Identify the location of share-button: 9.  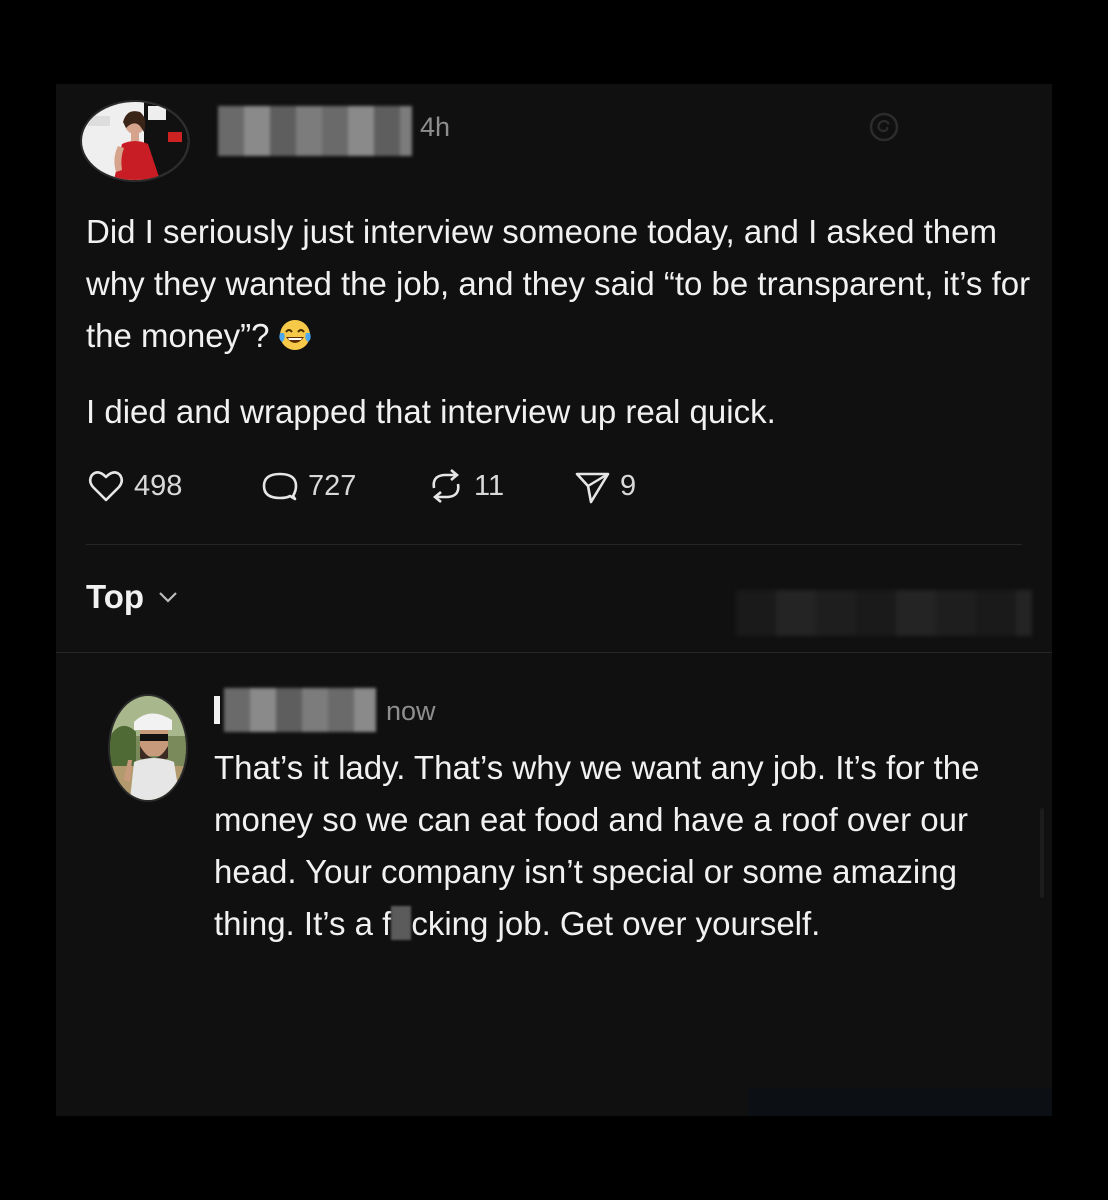
(604, 486).